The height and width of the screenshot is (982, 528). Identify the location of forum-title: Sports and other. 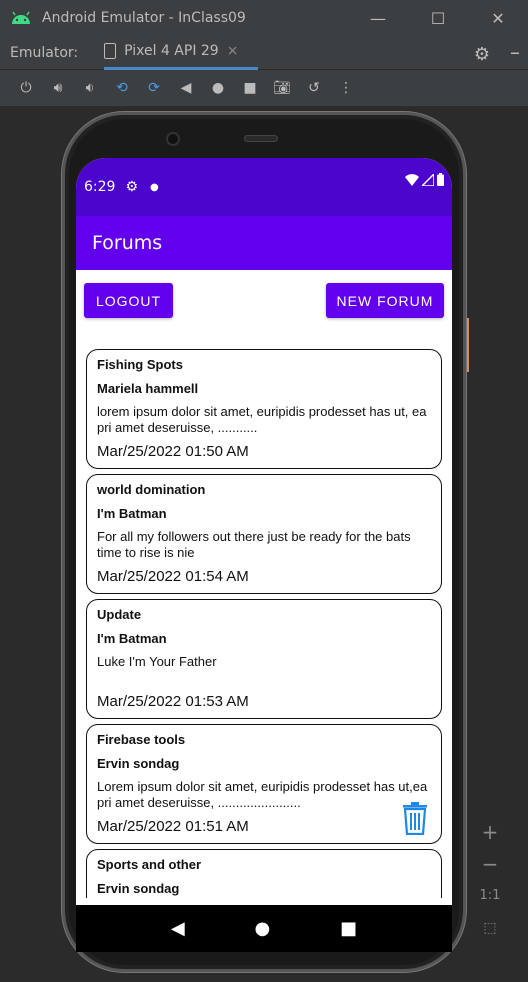
(149, 864).